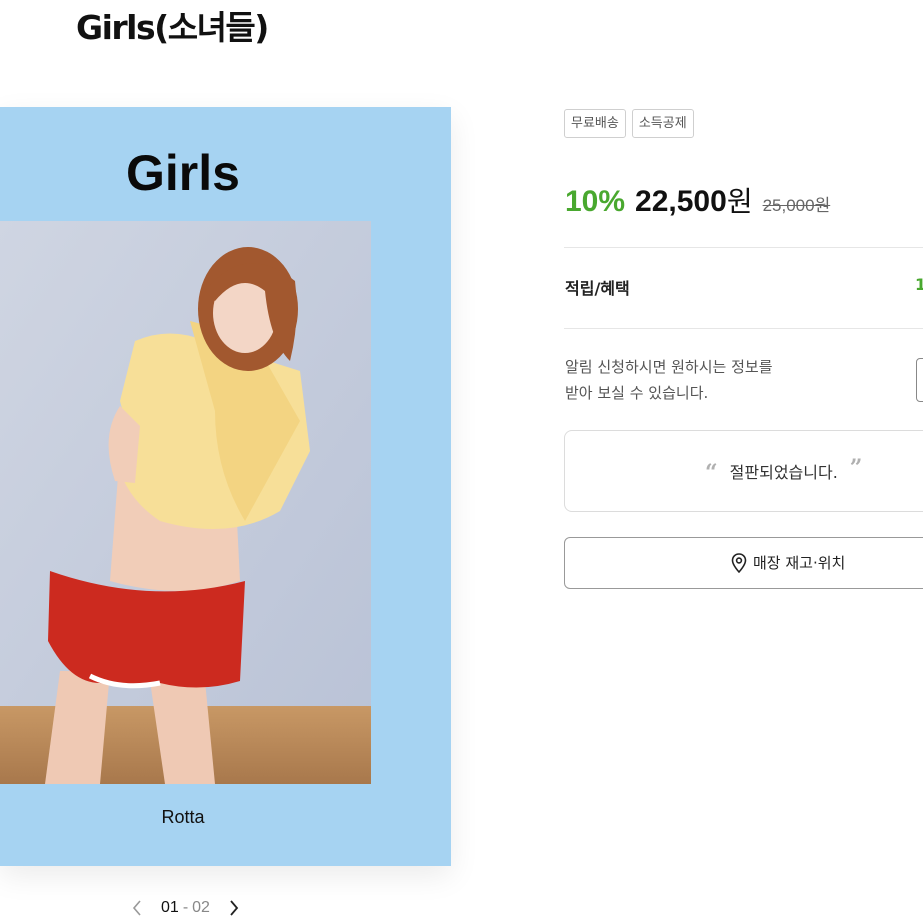  What do you see at coordinates (856, 468) in the screenshot?
I see `close-quote-icon: ”` at bounding box center [856, 468].